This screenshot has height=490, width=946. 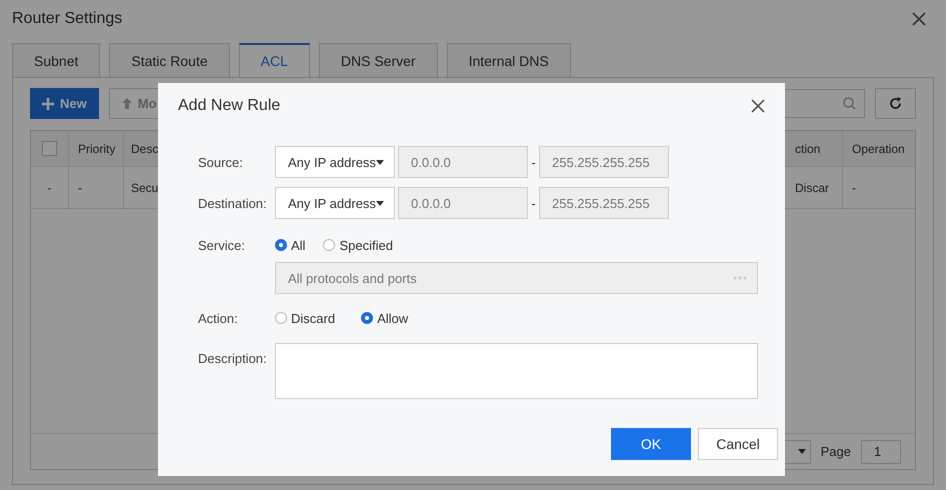 What do you see at coordinates (298, 245) in the screenshot?
I see `radio-label: All` at bounding box center [298, 245].